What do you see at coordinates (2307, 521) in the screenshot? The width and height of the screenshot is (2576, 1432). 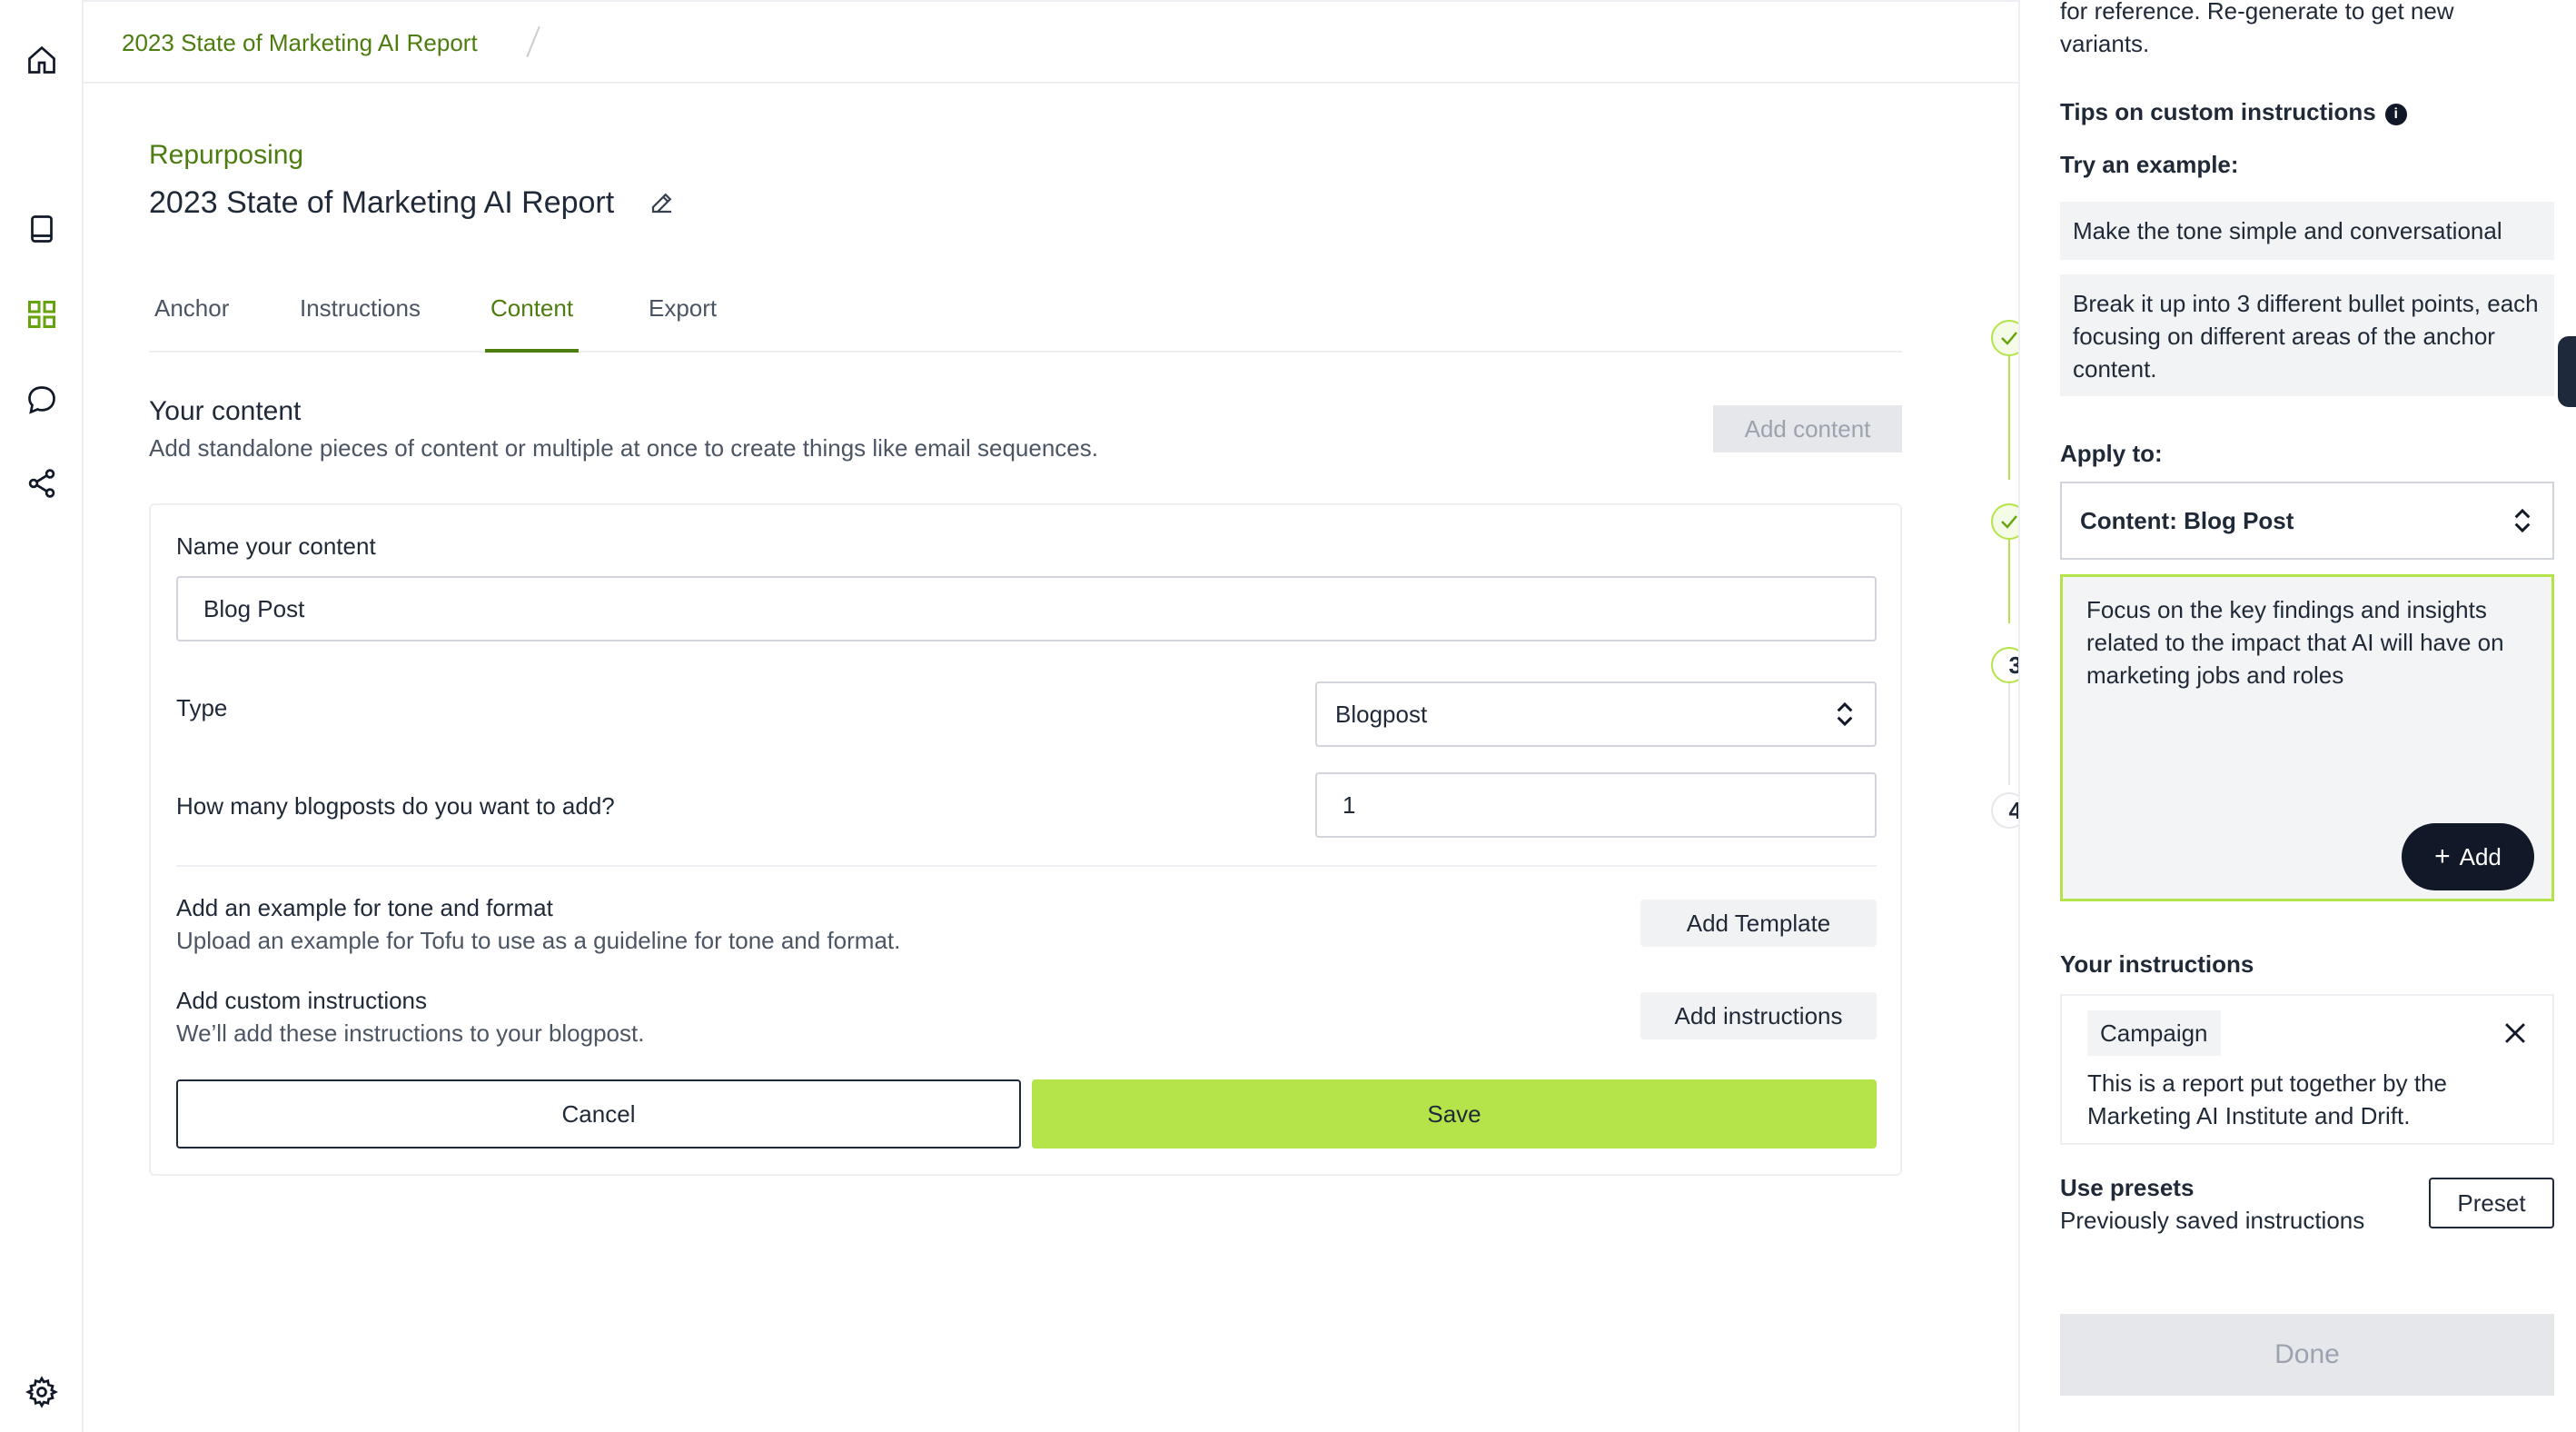 I see `apply-to-select: Content: Blog Post` at bounding box center [2307, 521].